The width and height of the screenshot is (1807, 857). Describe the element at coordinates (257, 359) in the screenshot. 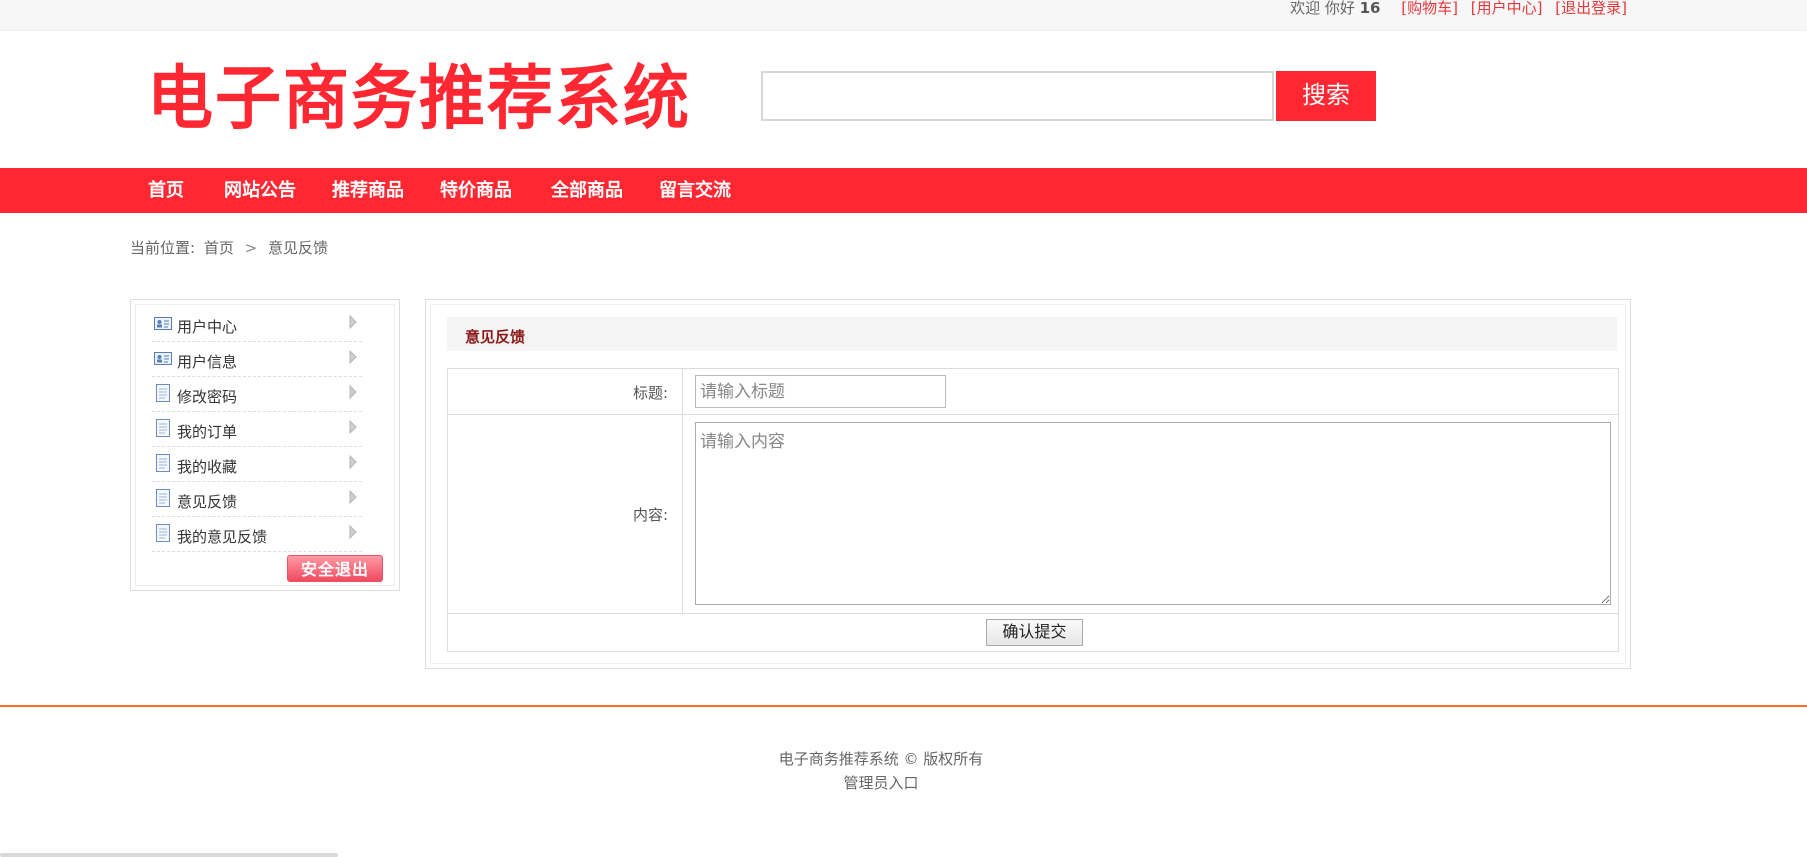

I see `sidebar-item-user-info: 用户信息` at that location.